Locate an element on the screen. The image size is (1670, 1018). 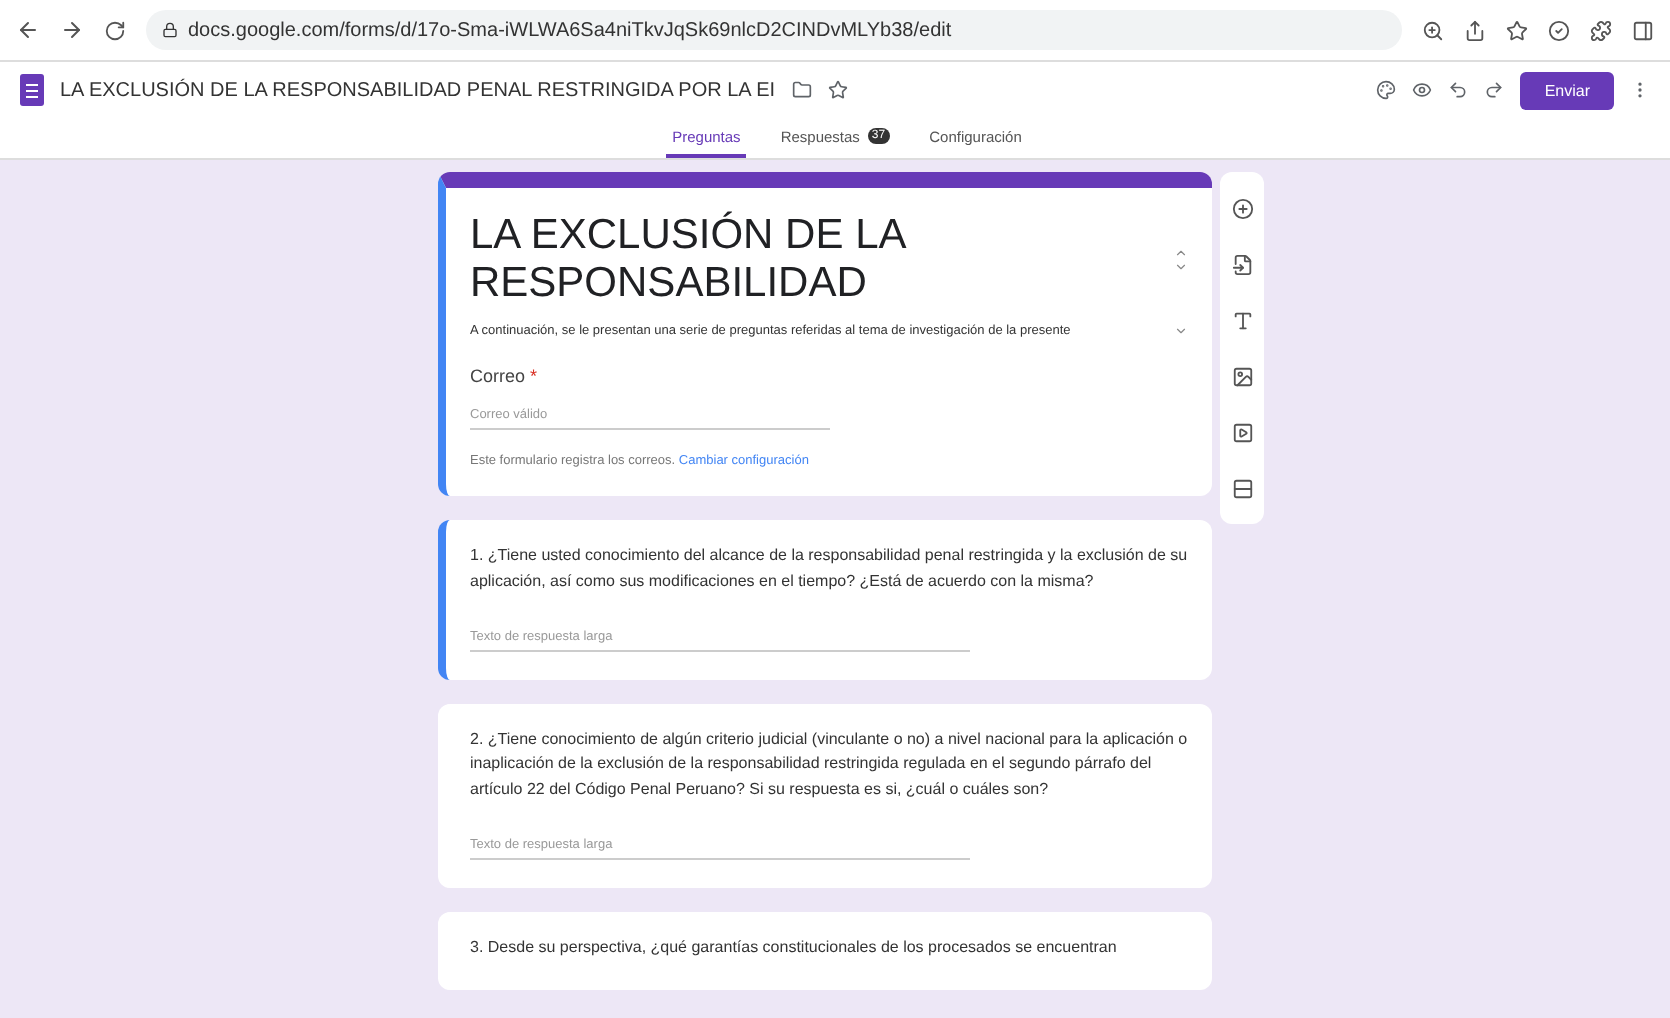
zoom-icon is located at coordinates (1433, 30).